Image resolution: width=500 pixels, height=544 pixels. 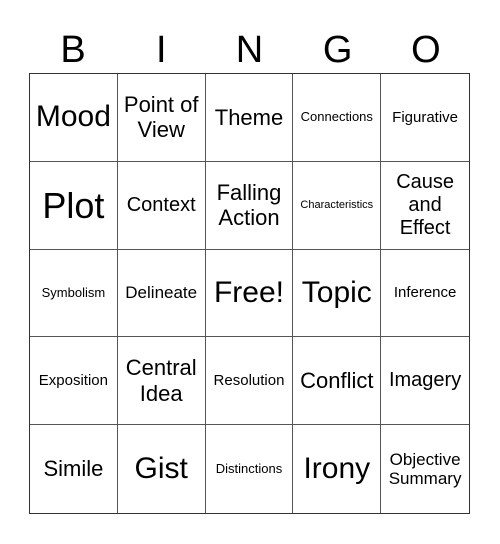 I want to click on header-letter-b: B, so click(x=73, y=50).